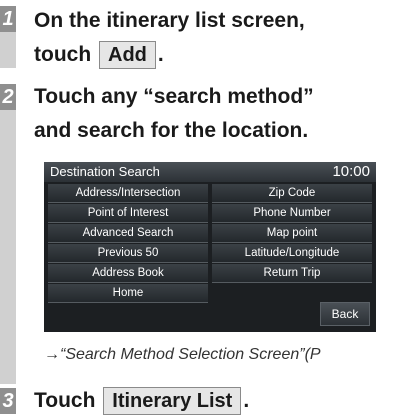 The image size is (408, 416). What do you see at coordinates (127, 55) in the screenshot?
I see `add-button: Add` at bounding box center [127, 55].